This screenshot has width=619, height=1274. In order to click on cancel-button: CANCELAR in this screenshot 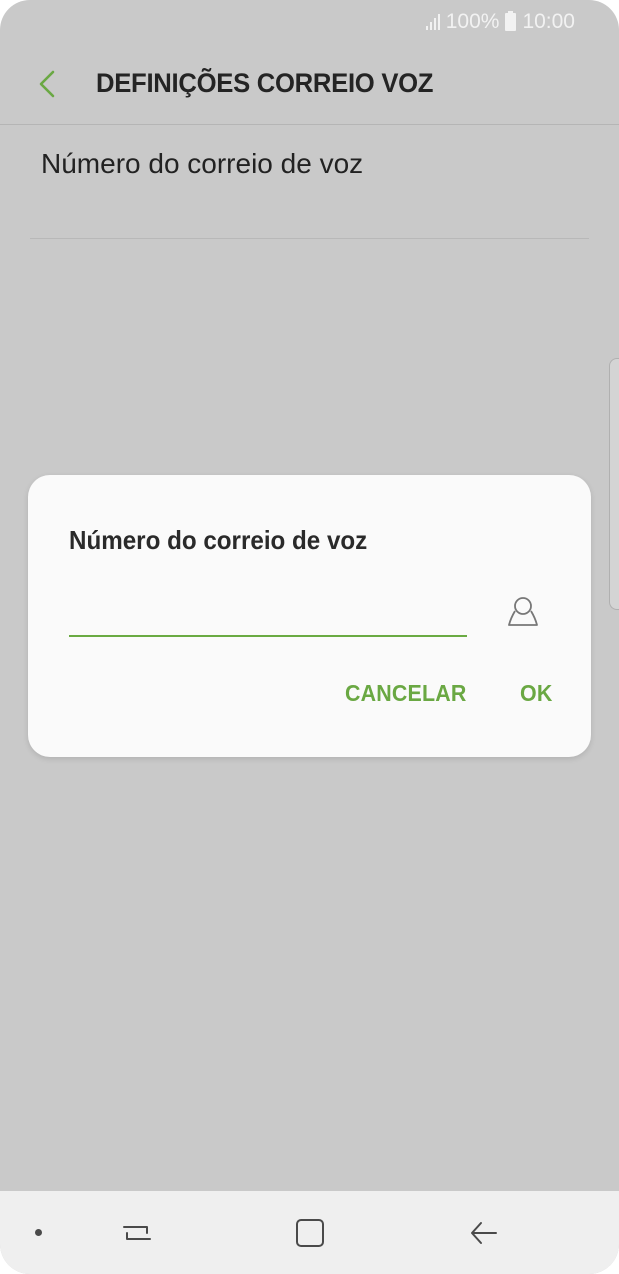, I will do `click(406, 693)`.